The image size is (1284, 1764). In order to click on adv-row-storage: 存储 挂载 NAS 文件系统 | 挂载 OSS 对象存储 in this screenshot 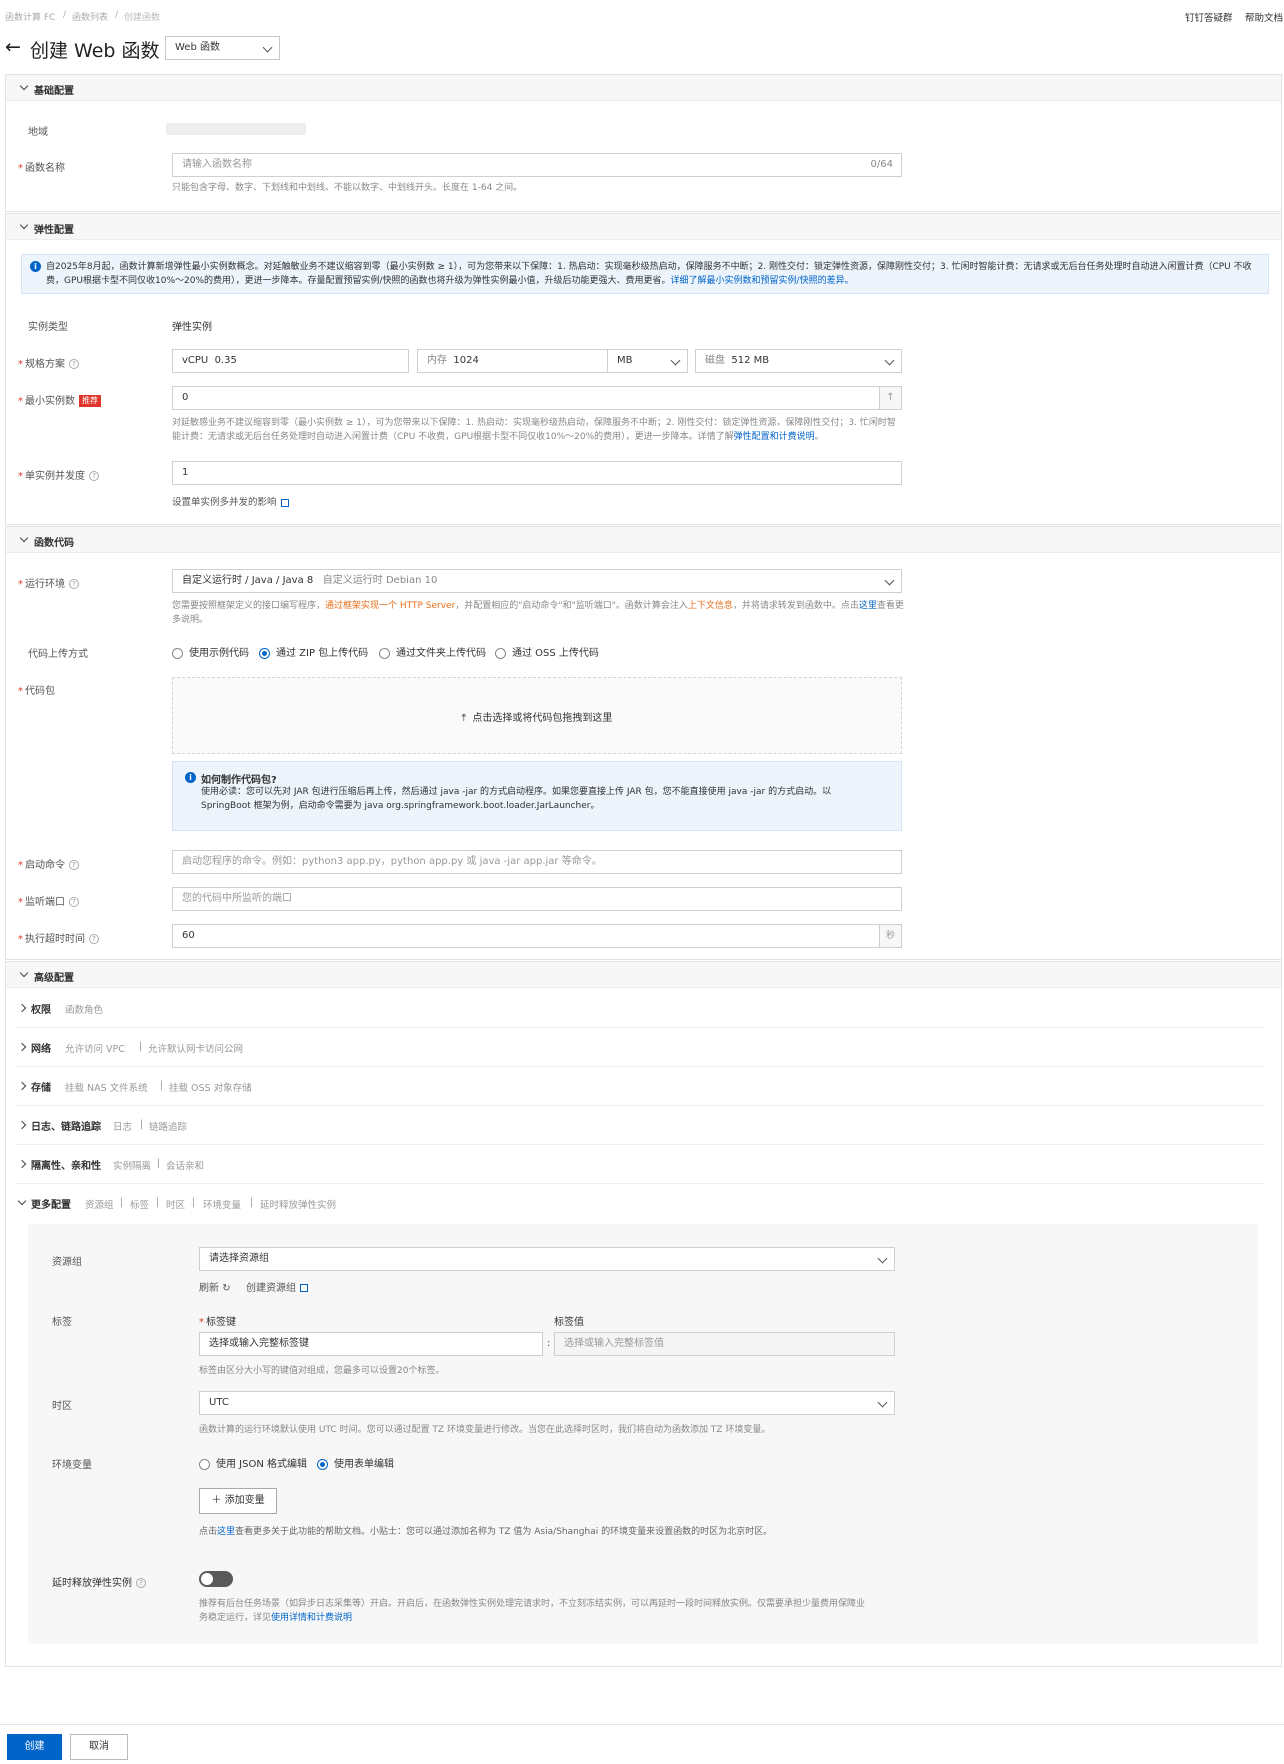, I will do `click(640, 1087)`.